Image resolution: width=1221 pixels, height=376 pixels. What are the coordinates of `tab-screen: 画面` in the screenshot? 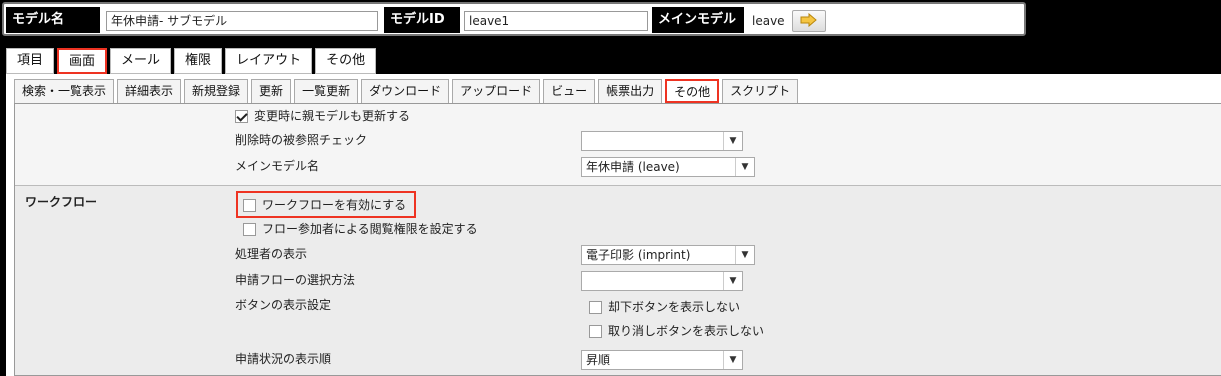 It's located at (82, 61).